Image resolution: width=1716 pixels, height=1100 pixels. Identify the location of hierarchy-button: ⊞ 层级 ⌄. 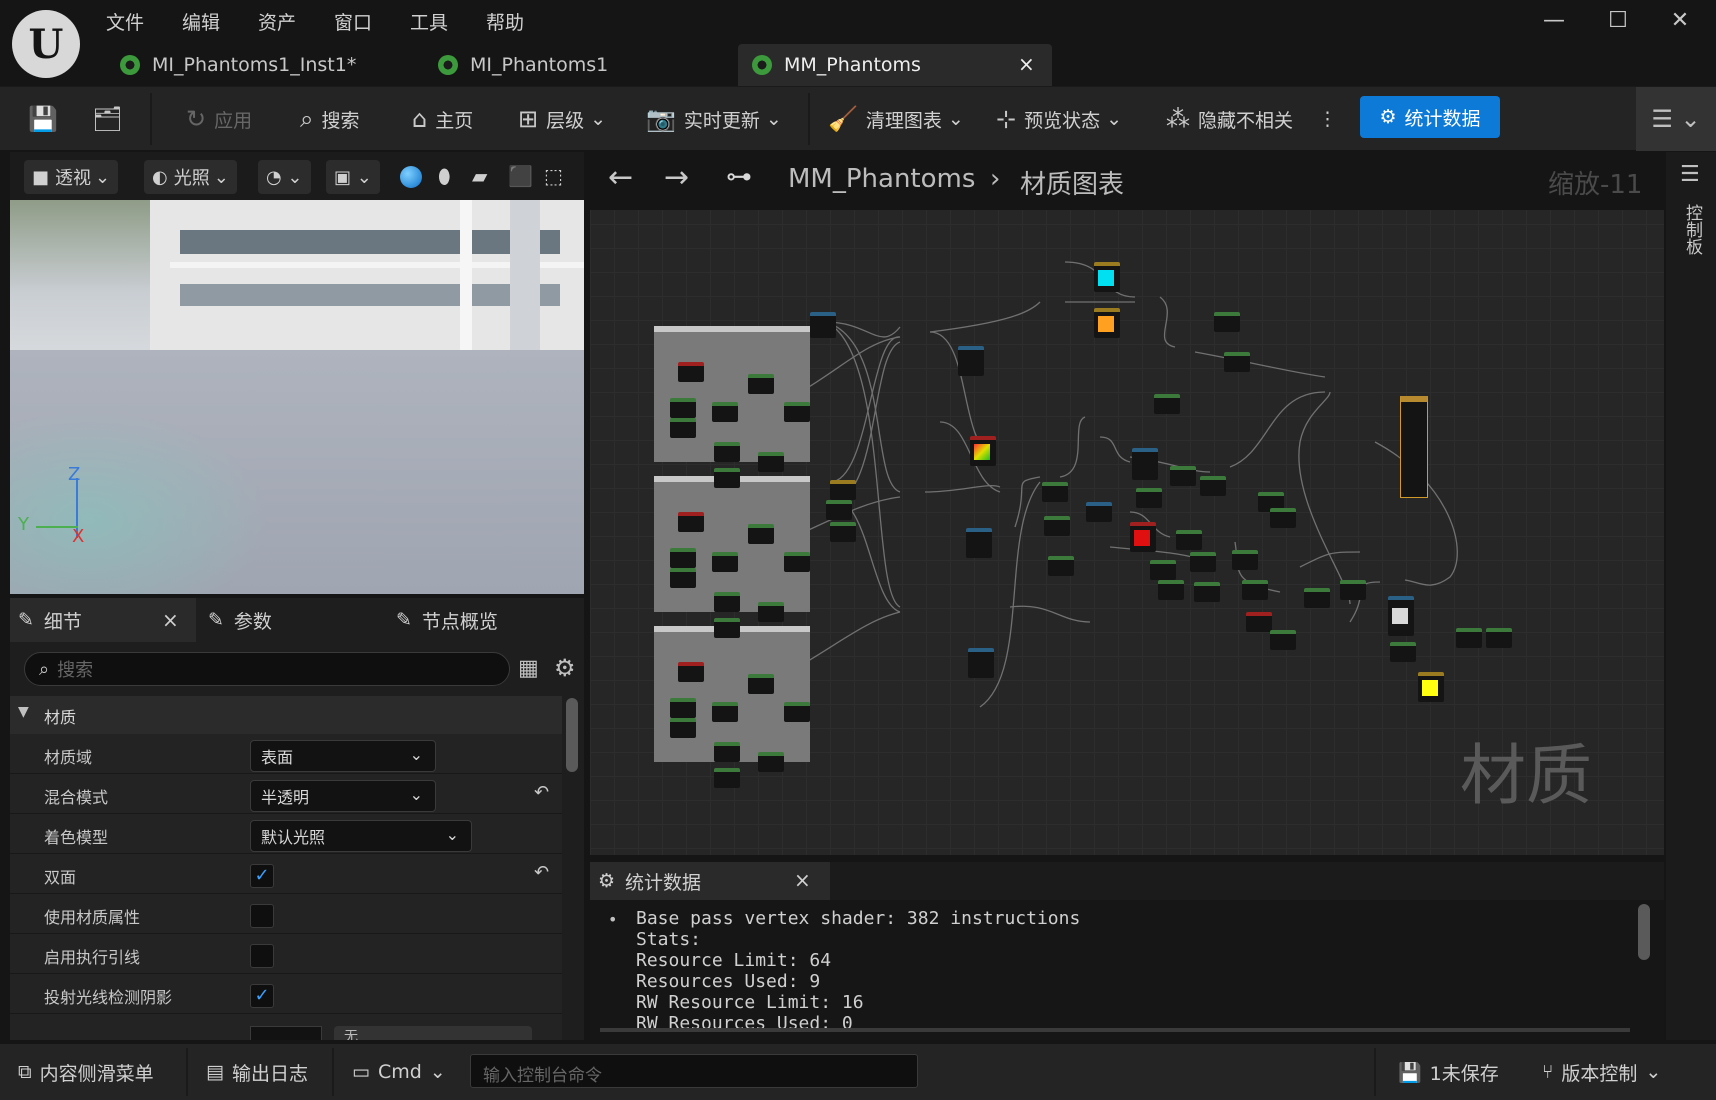
(562, 119).